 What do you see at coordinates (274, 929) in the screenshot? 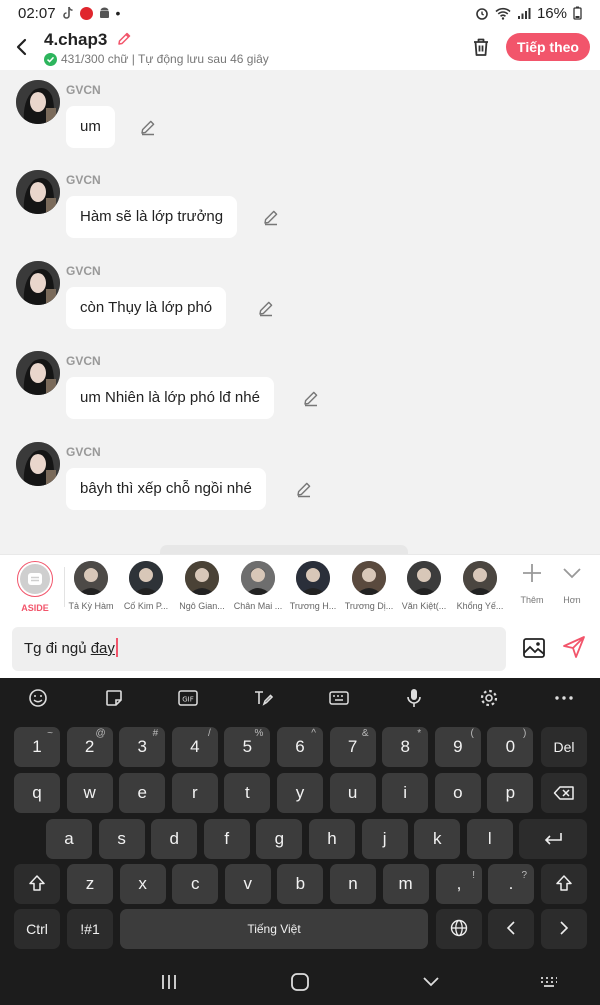
I see `key-space: Tiếng Việt` at bounding box center [274, 929].